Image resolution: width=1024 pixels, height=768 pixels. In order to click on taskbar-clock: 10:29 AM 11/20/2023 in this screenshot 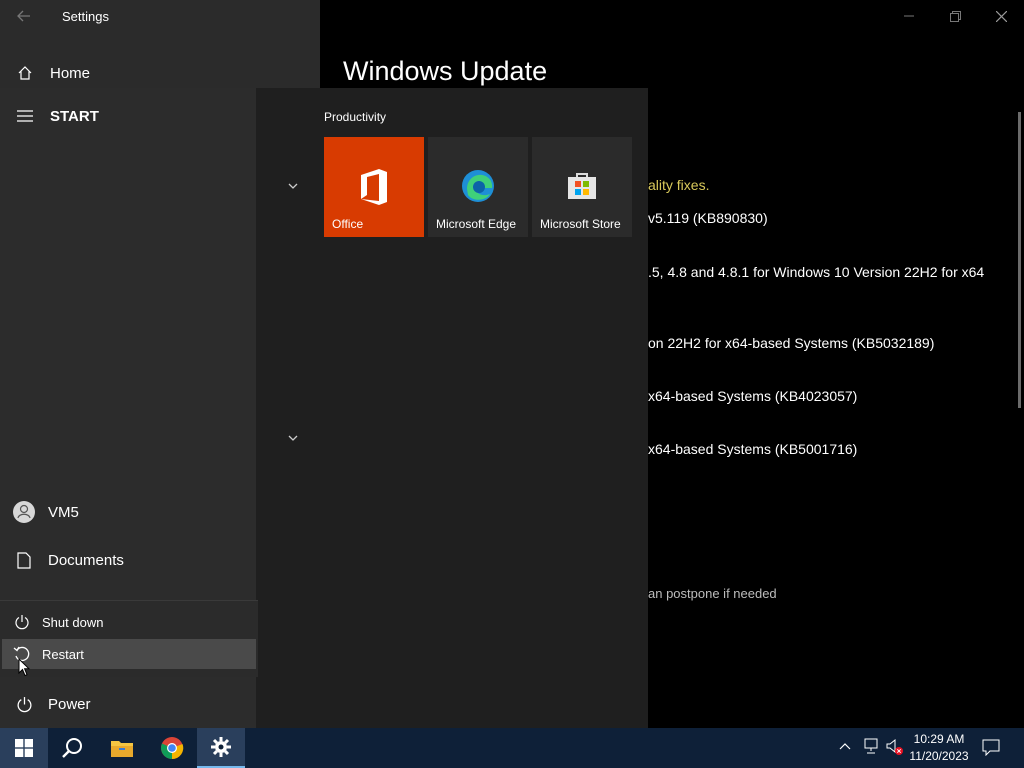, I will do `click(939, 748)`.